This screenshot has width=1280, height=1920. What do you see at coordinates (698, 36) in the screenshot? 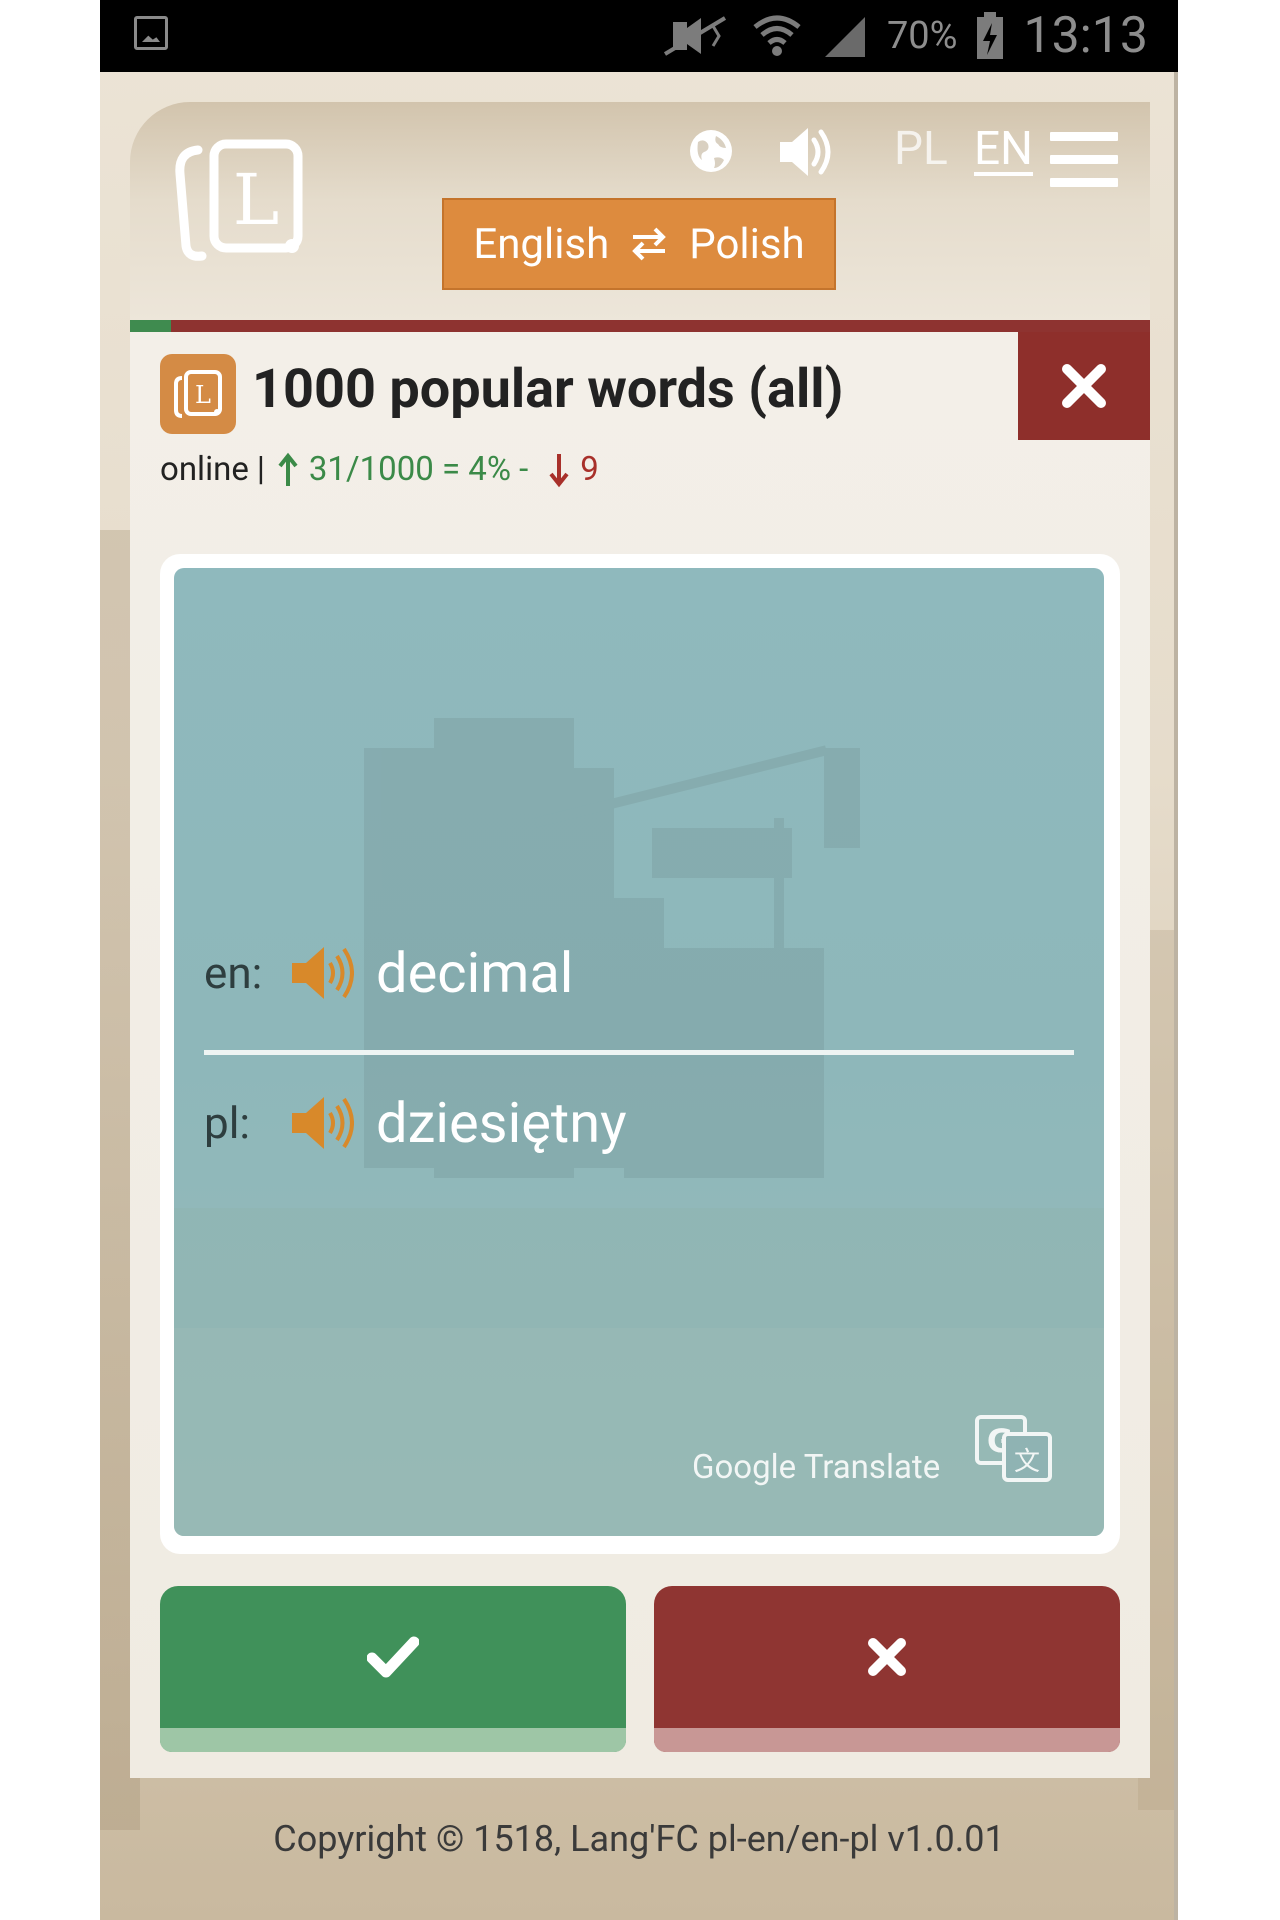
I see `mute-vibrate-icon` at bounding box center [698, 36].